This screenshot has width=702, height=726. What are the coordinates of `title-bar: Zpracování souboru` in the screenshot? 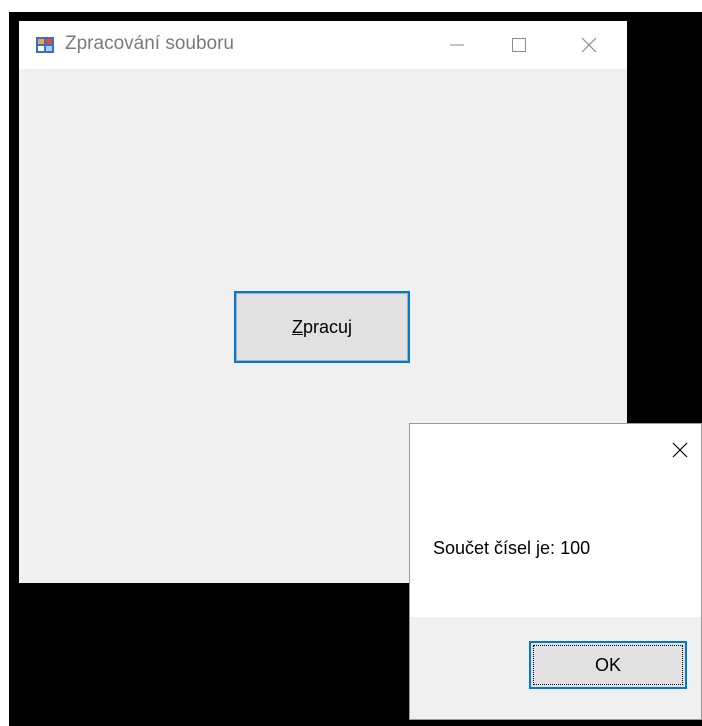 It's located at (323, 45).